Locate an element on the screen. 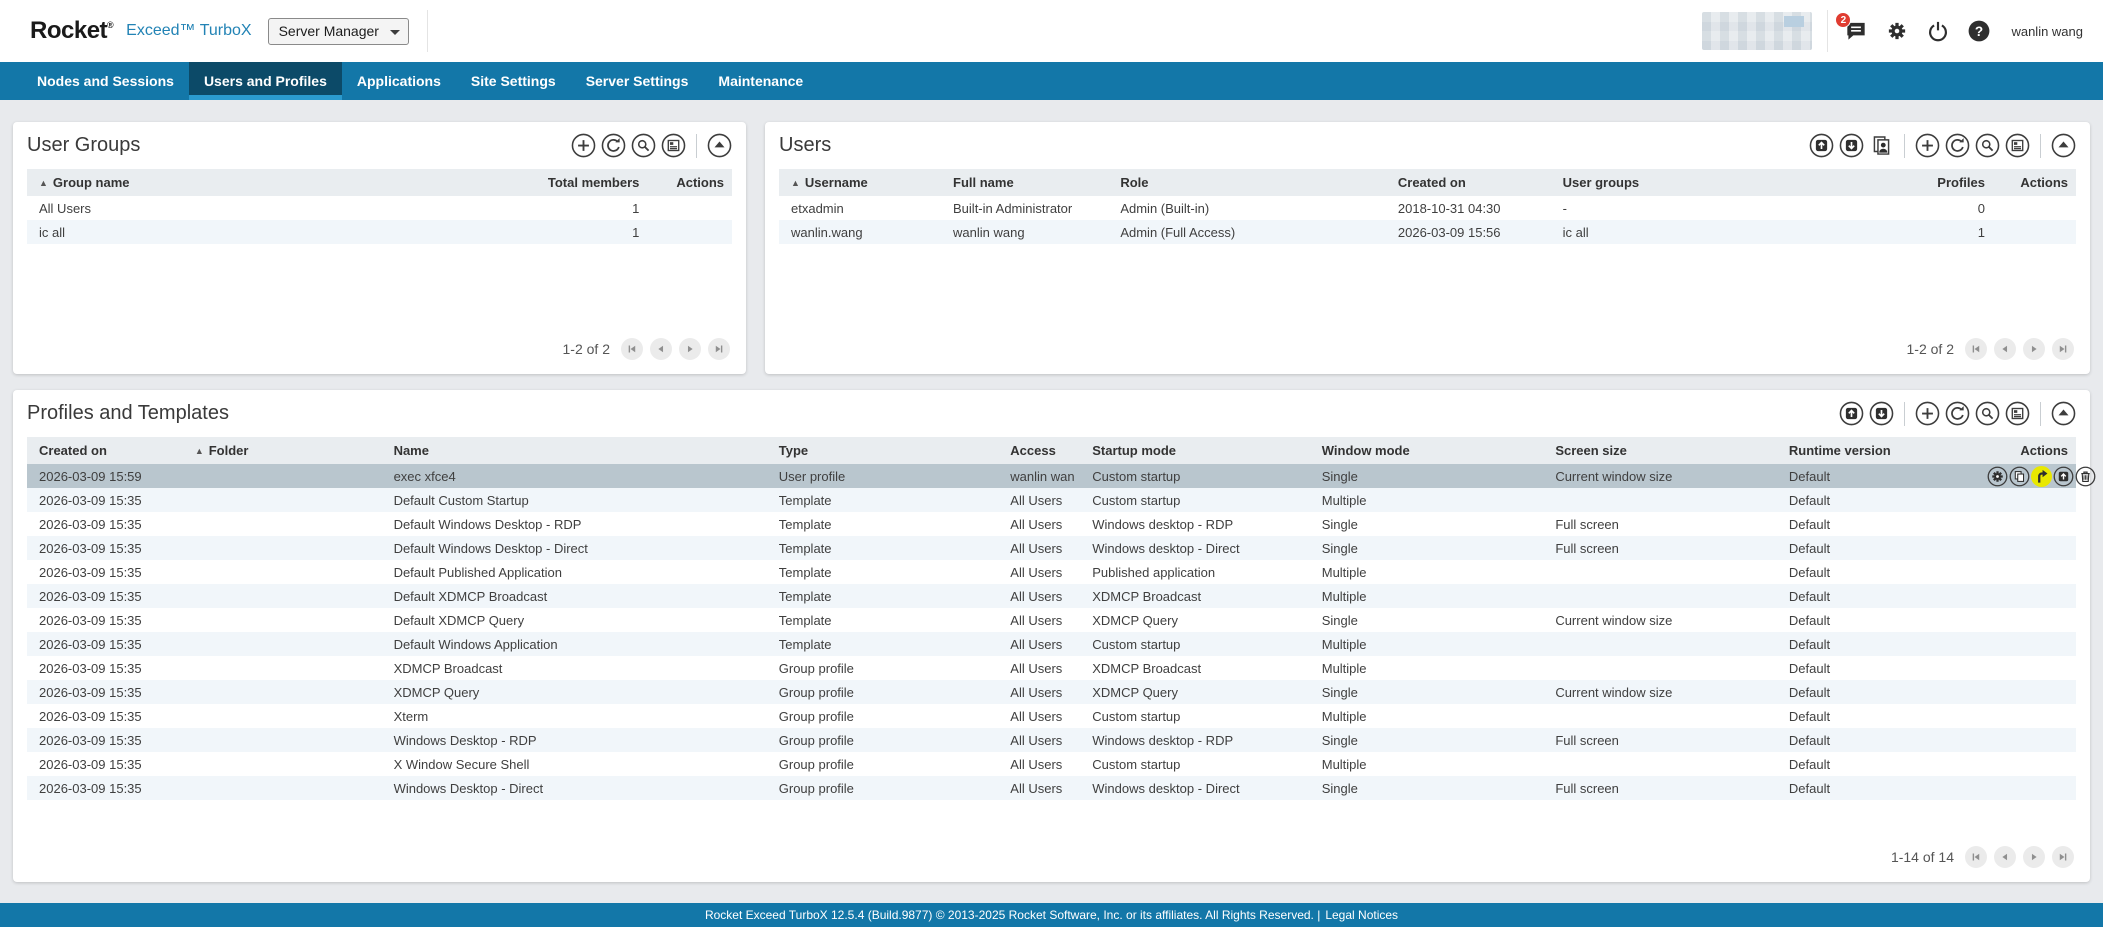 This screenshot has width=2103, height=927. nav-tab-site-settings: Site Settings is located at coordinates (513, 81).